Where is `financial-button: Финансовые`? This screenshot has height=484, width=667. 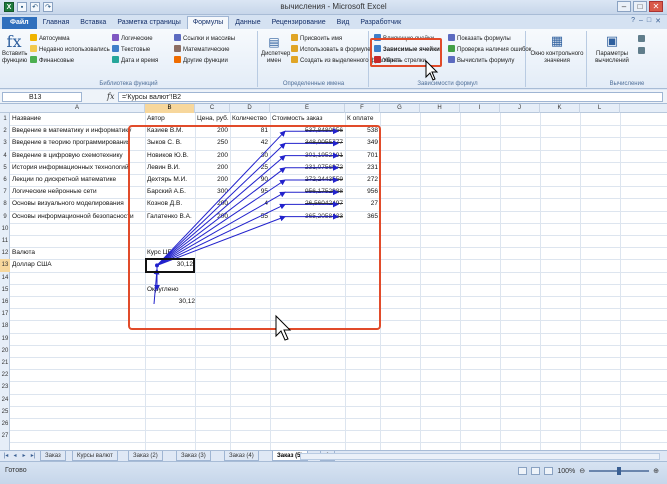
financial-button: Финансовые is located at coordinates (52, 60).